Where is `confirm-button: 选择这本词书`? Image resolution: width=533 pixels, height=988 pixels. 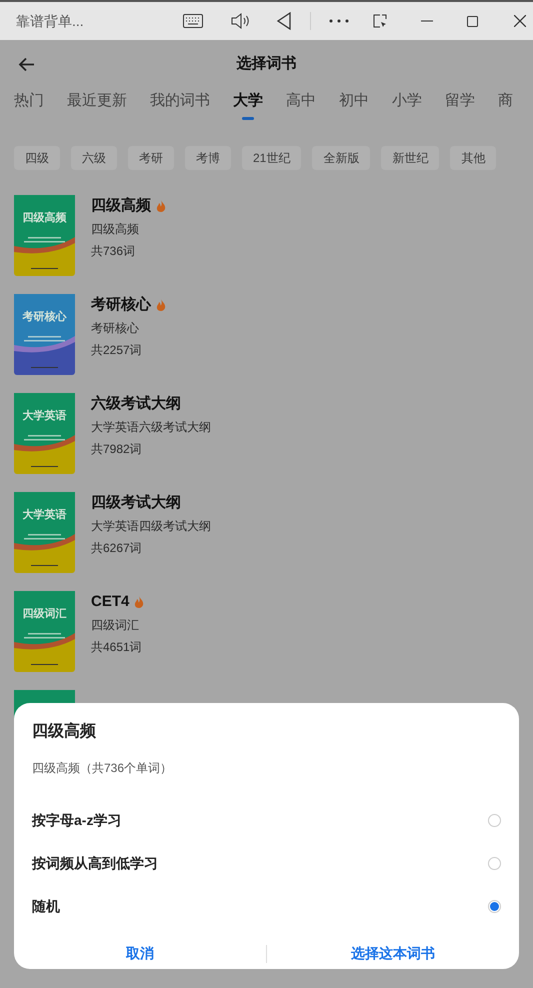
confirm-button: 选择这本词书 is located at coordinates (393, 953).